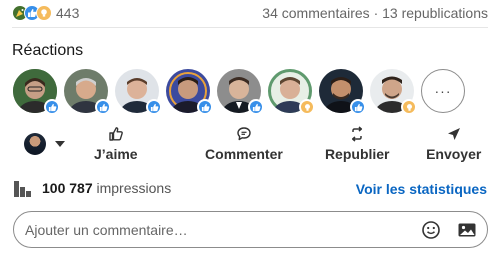 The width and height of the screenshot is (500, 258). What do you see at coordinates (35, 144) in the screenshot?
I see `avatar` at bounding box center [35, 144].